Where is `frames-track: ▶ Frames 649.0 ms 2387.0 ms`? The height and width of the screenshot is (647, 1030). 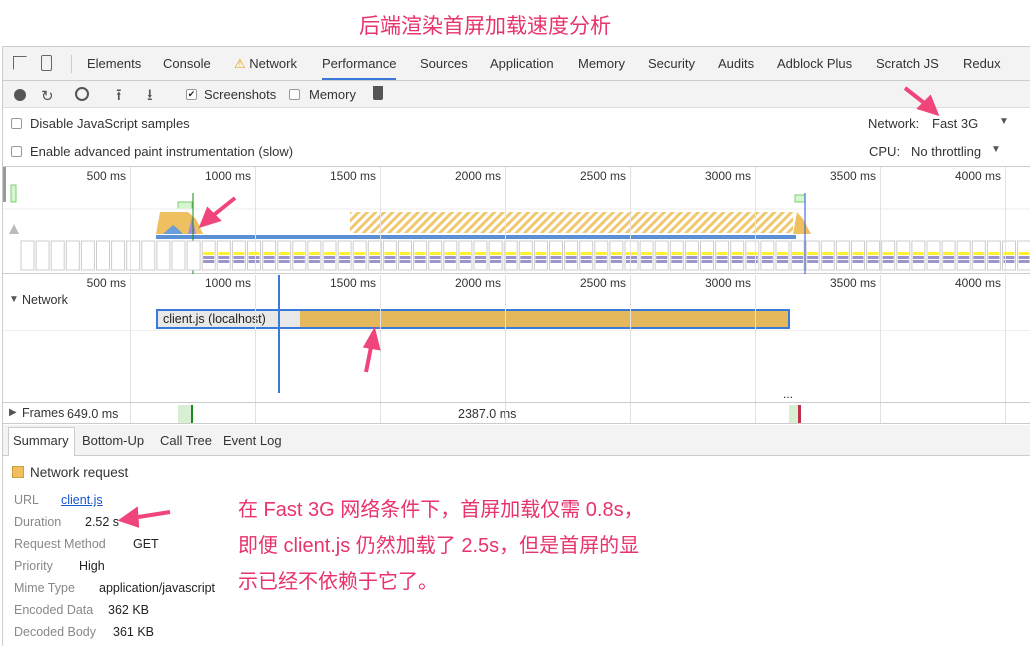 frames-track: ▶ Frames 649.0 ms 2387.0 ms is located at coordinates (516, 413).